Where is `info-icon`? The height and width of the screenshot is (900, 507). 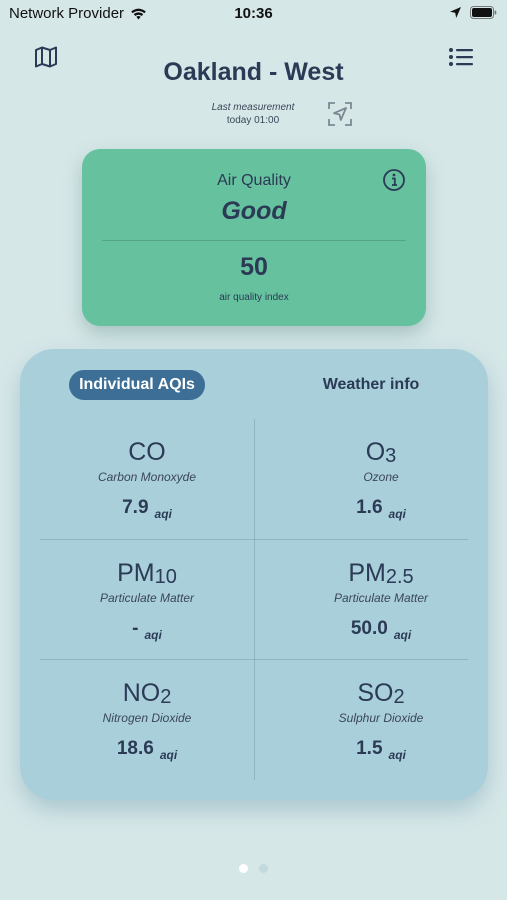
info-icon is located at coordinates (394, 180).